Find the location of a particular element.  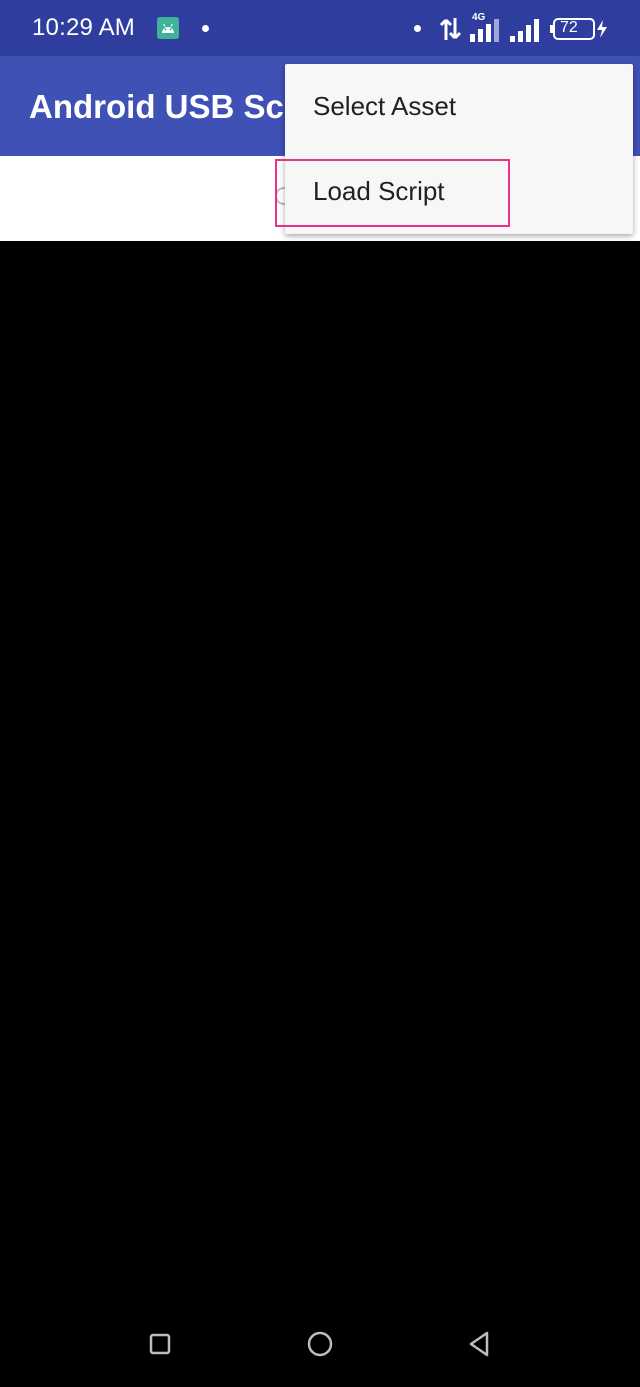

back-icon is located at coordinates (480, 1344).